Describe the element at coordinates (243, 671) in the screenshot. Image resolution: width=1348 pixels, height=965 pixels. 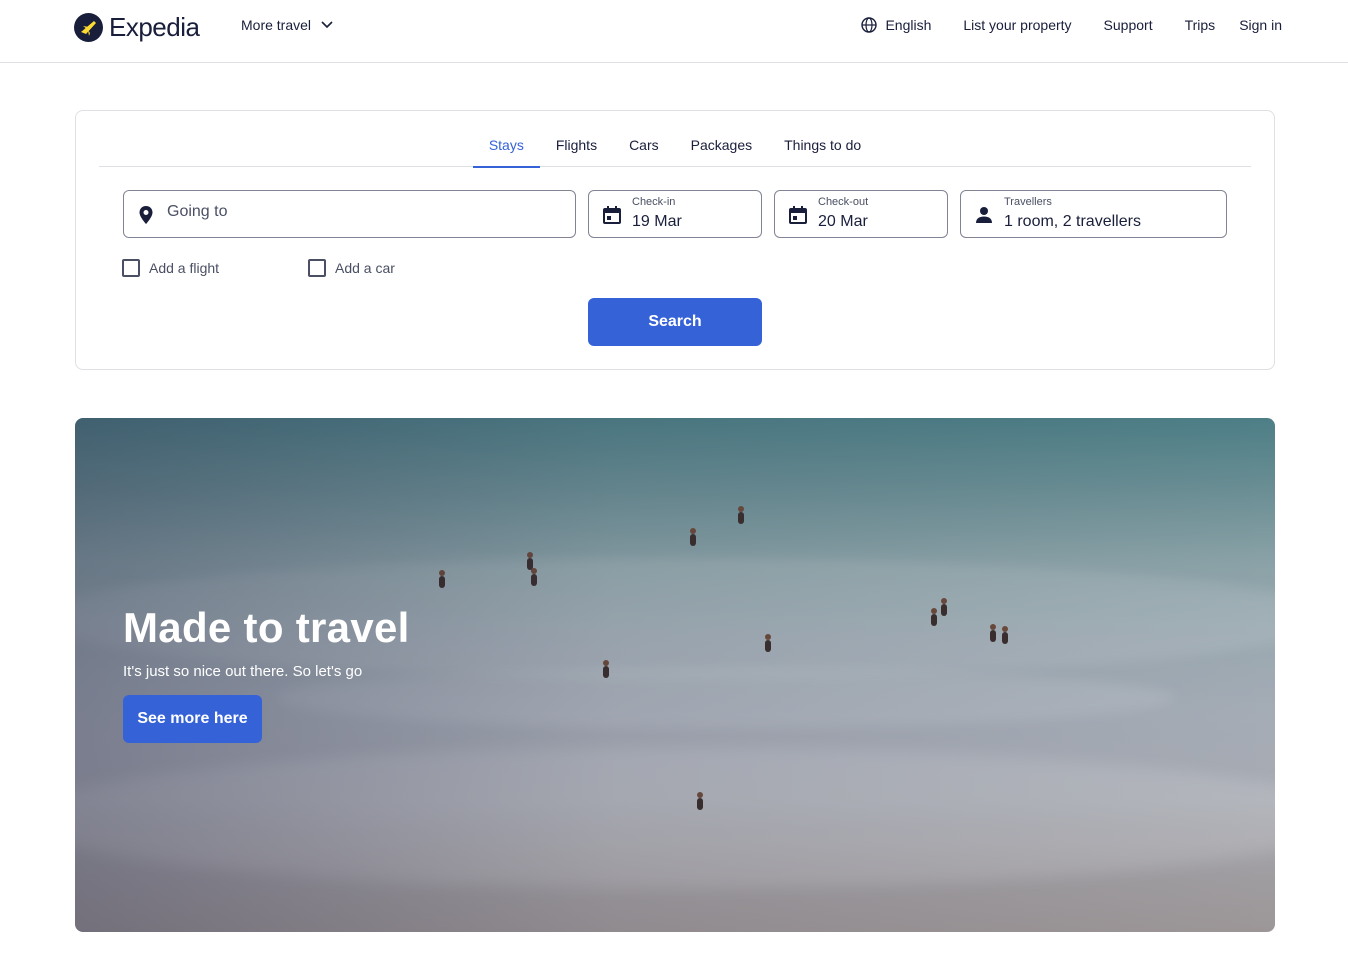
I see `hero-subtitle: It's just so nice out there. So let's go` at that location.